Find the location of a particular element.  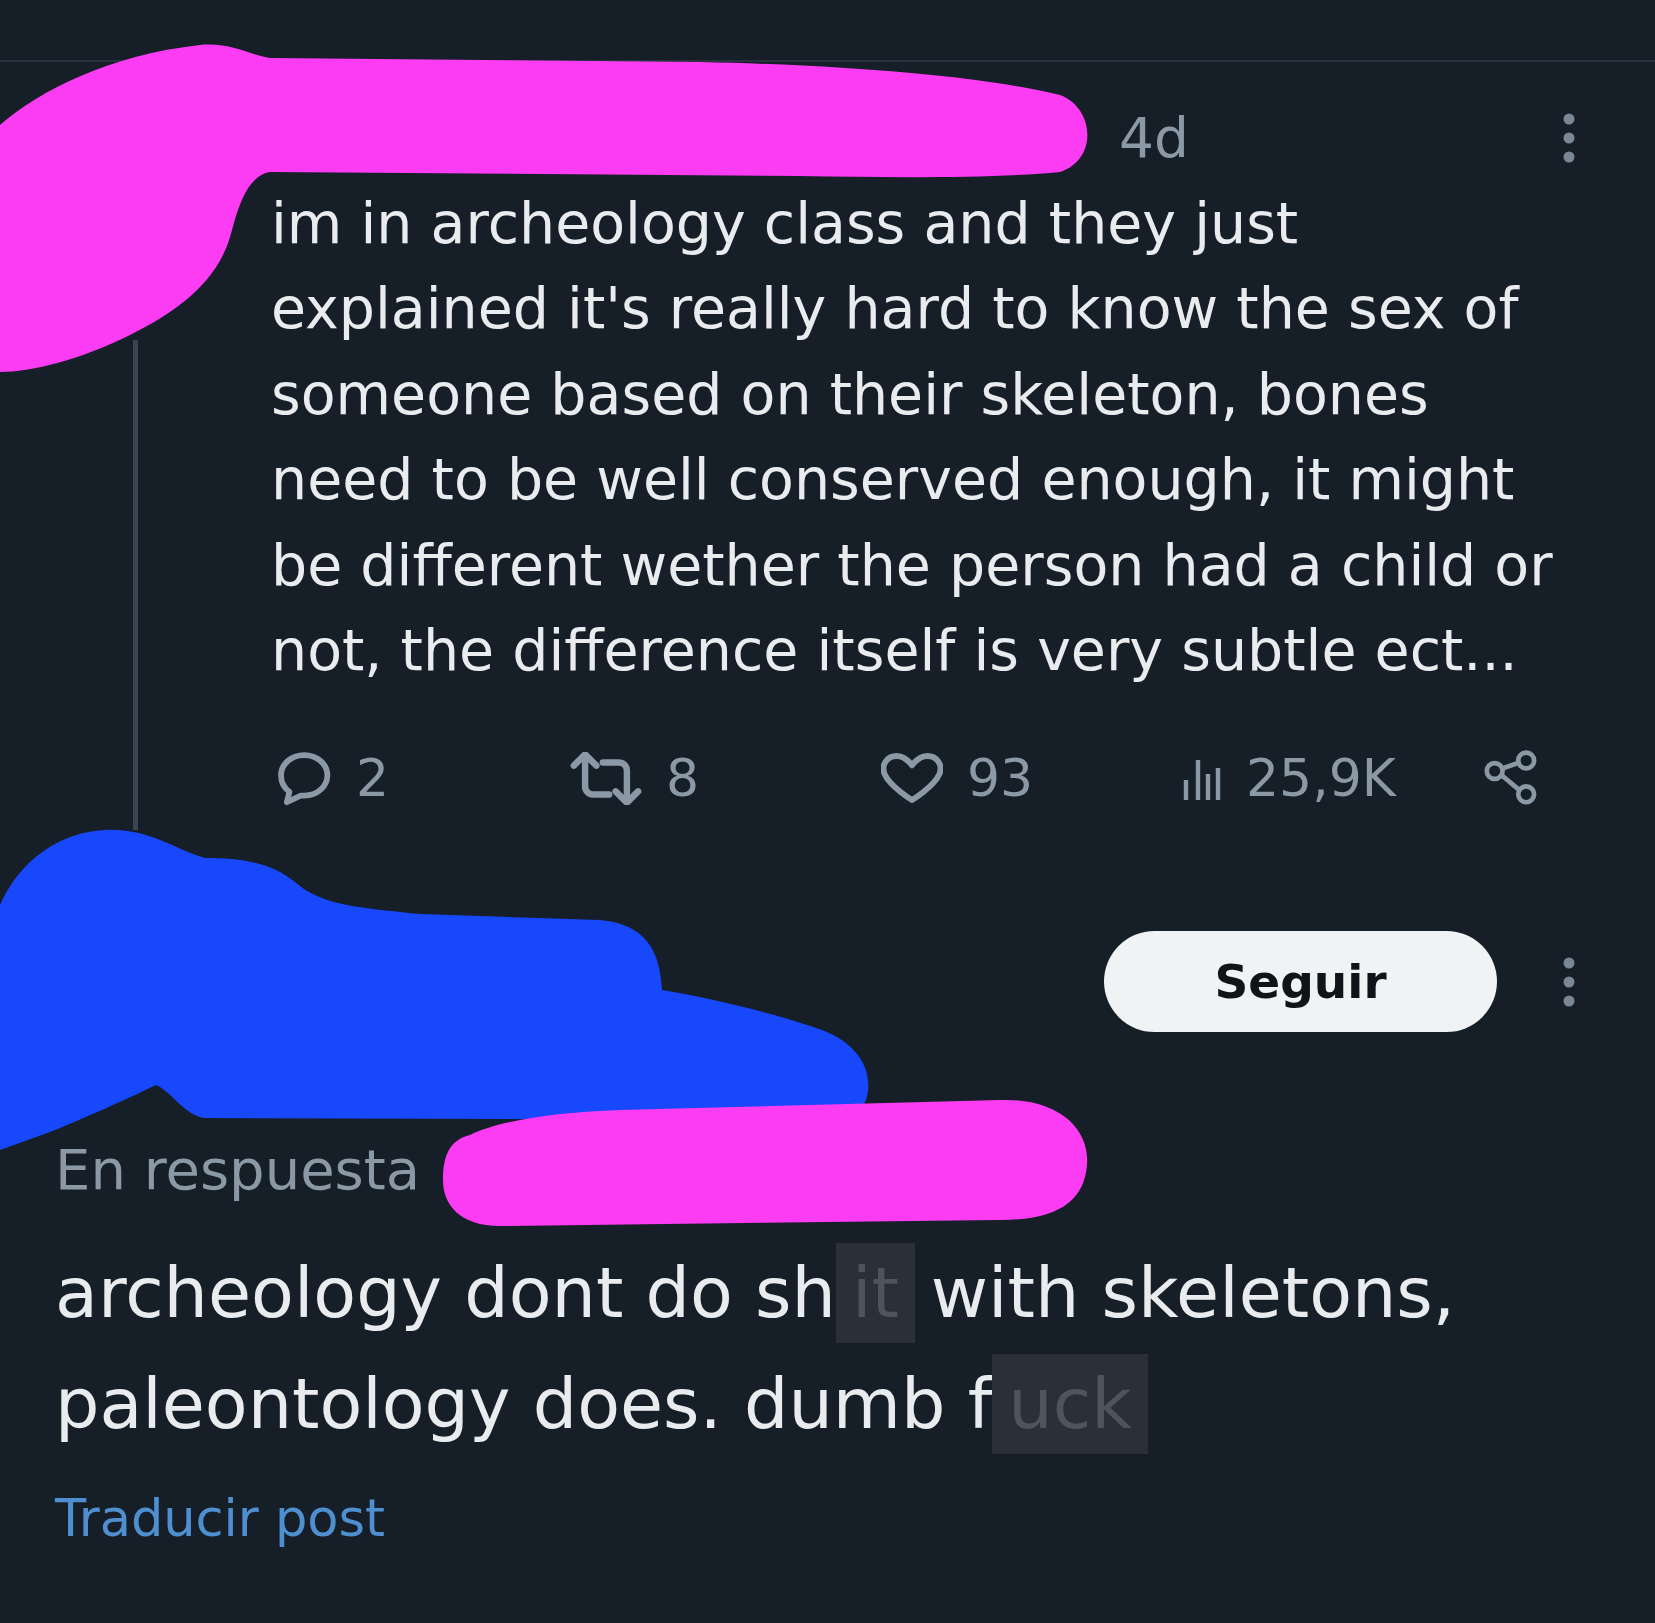

views-button: 25,9K is located at coordinates (1289, 778).